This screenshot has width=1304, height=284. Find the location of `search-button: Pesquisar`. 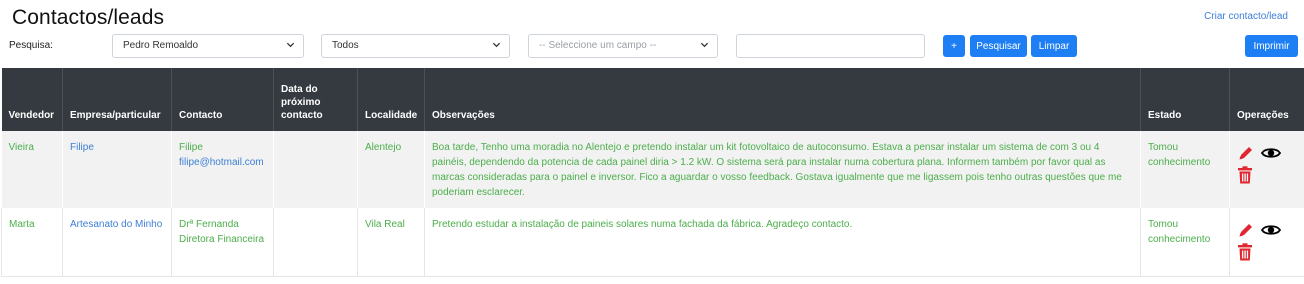

search-button: Pesquisar is located at coordinates (998, 46).